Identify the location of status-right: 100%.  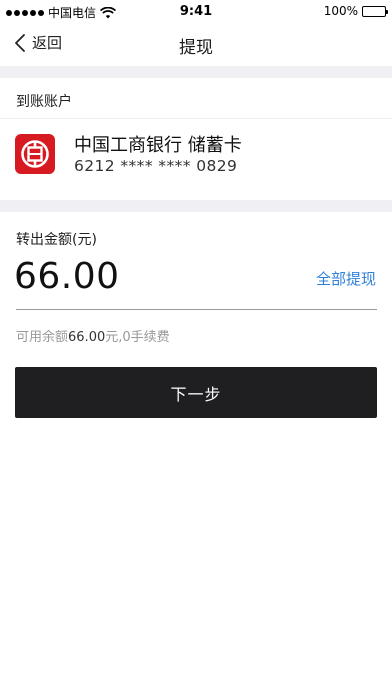
(355, 11).